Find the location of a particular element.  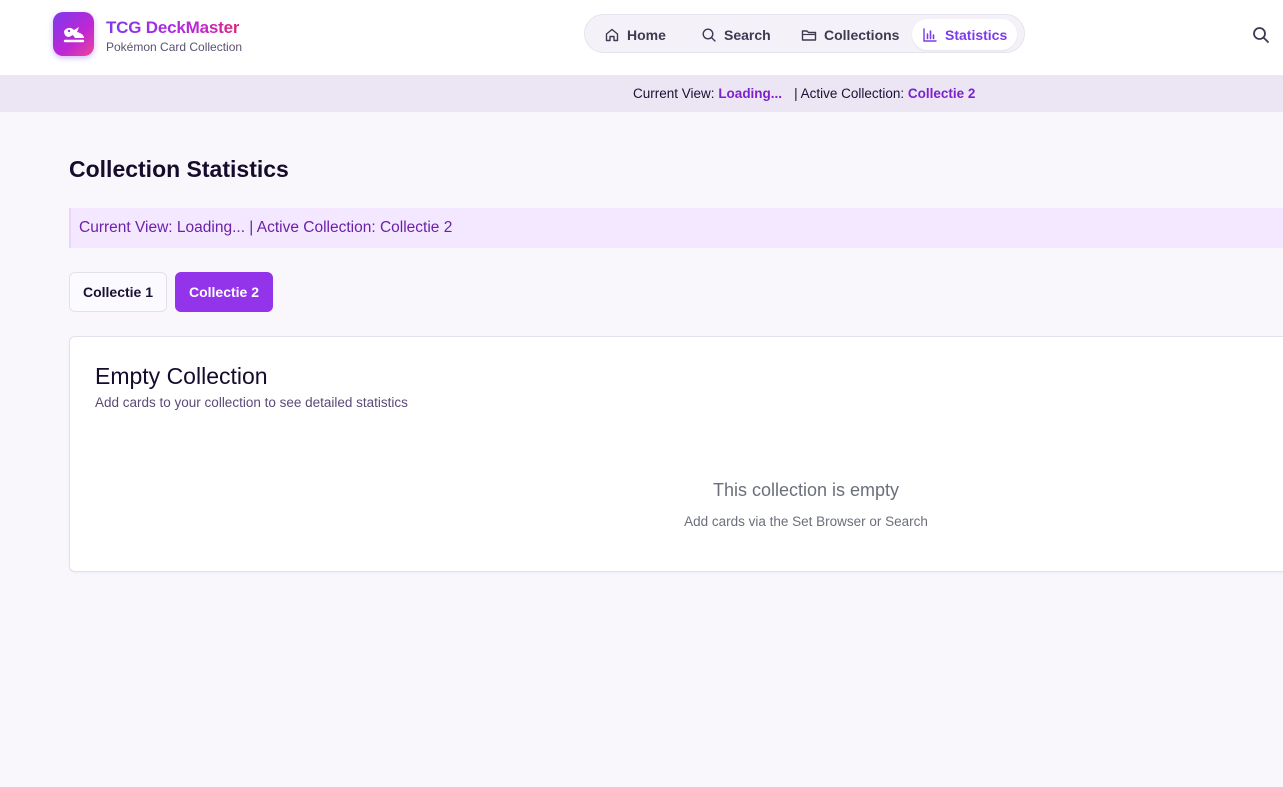

pokemon-logo-icon is located at coordinates (73, 34).